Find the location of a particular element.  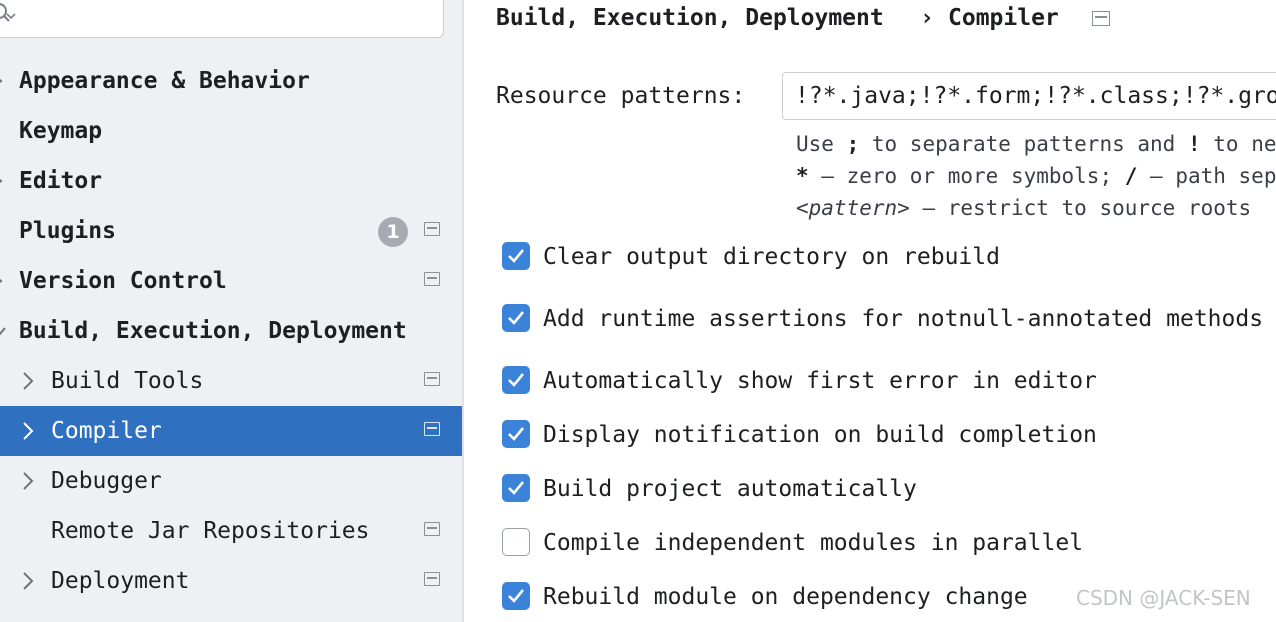

resource-patterns-hint-line-3: <pattern> — restrict to source roots is located at coordinates (1024, 208).